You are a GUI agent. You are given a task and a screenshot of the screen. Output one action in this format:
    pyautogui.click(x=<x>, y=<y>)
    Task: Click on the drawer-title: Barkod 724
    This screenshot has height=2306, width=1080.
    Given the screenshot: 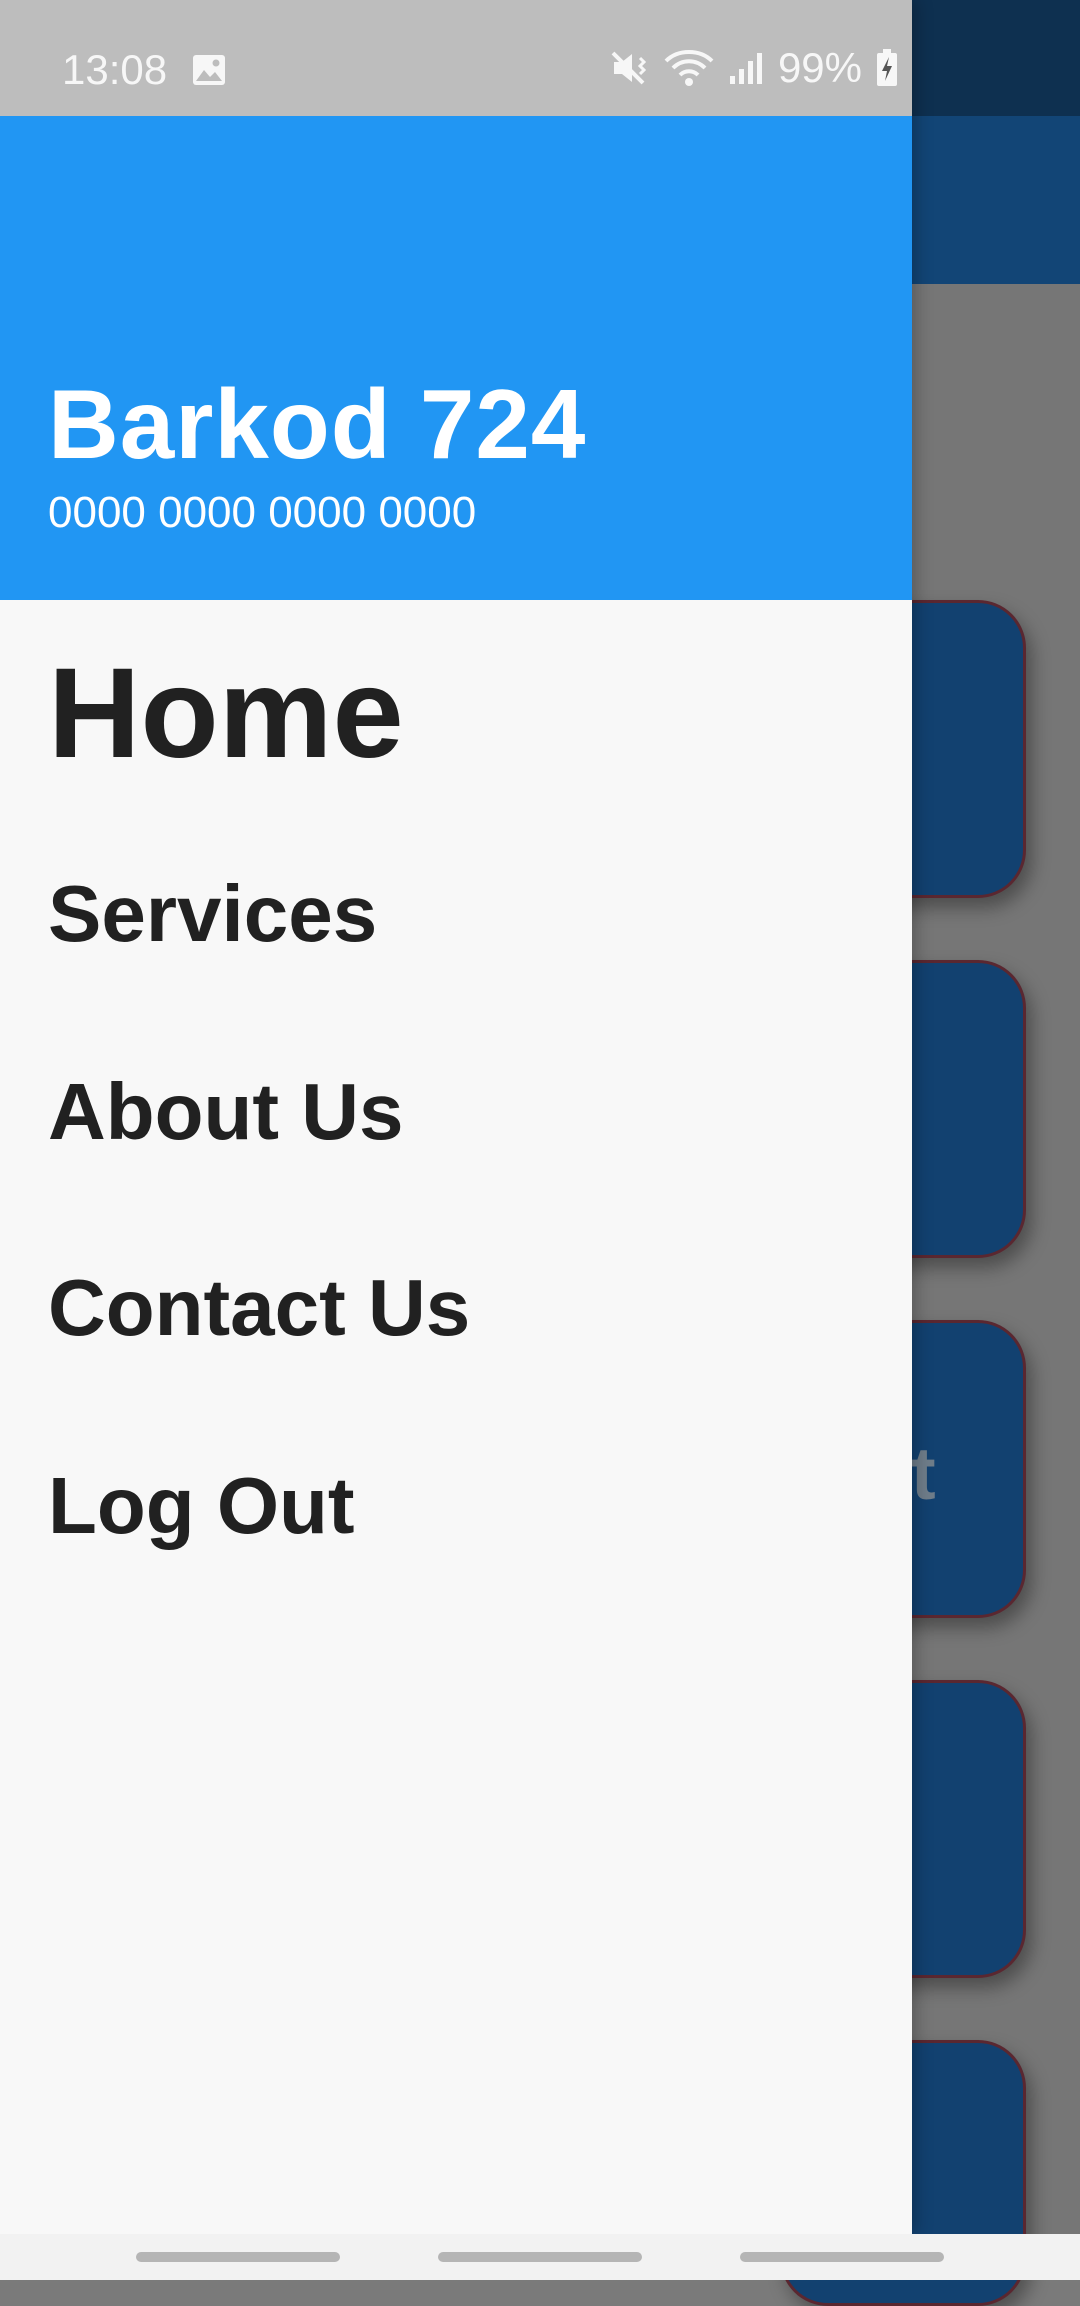 What is the action you would take?
    pyautogui.click(x=317, y=424)
    